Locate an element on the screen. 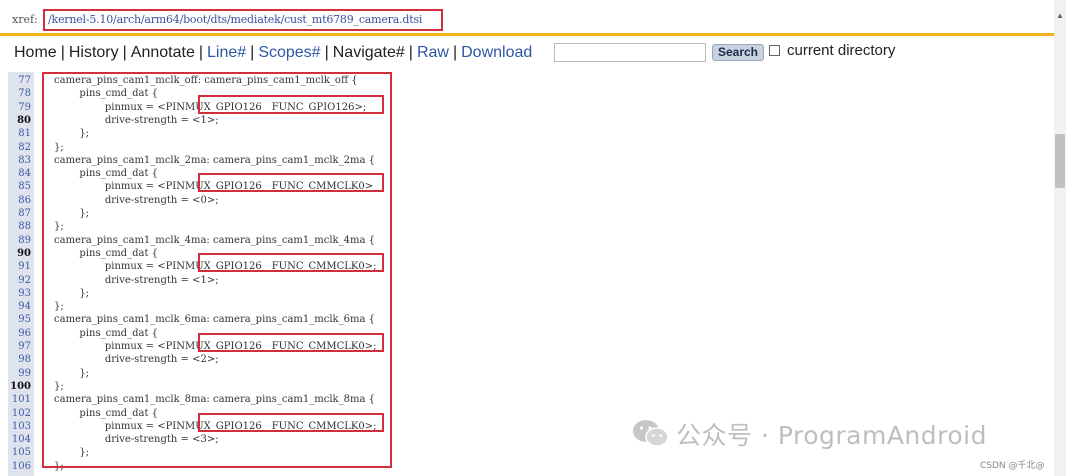 This screenshot has height=476, width=1080. line-number: 93 is located at coordinates (19, 293).